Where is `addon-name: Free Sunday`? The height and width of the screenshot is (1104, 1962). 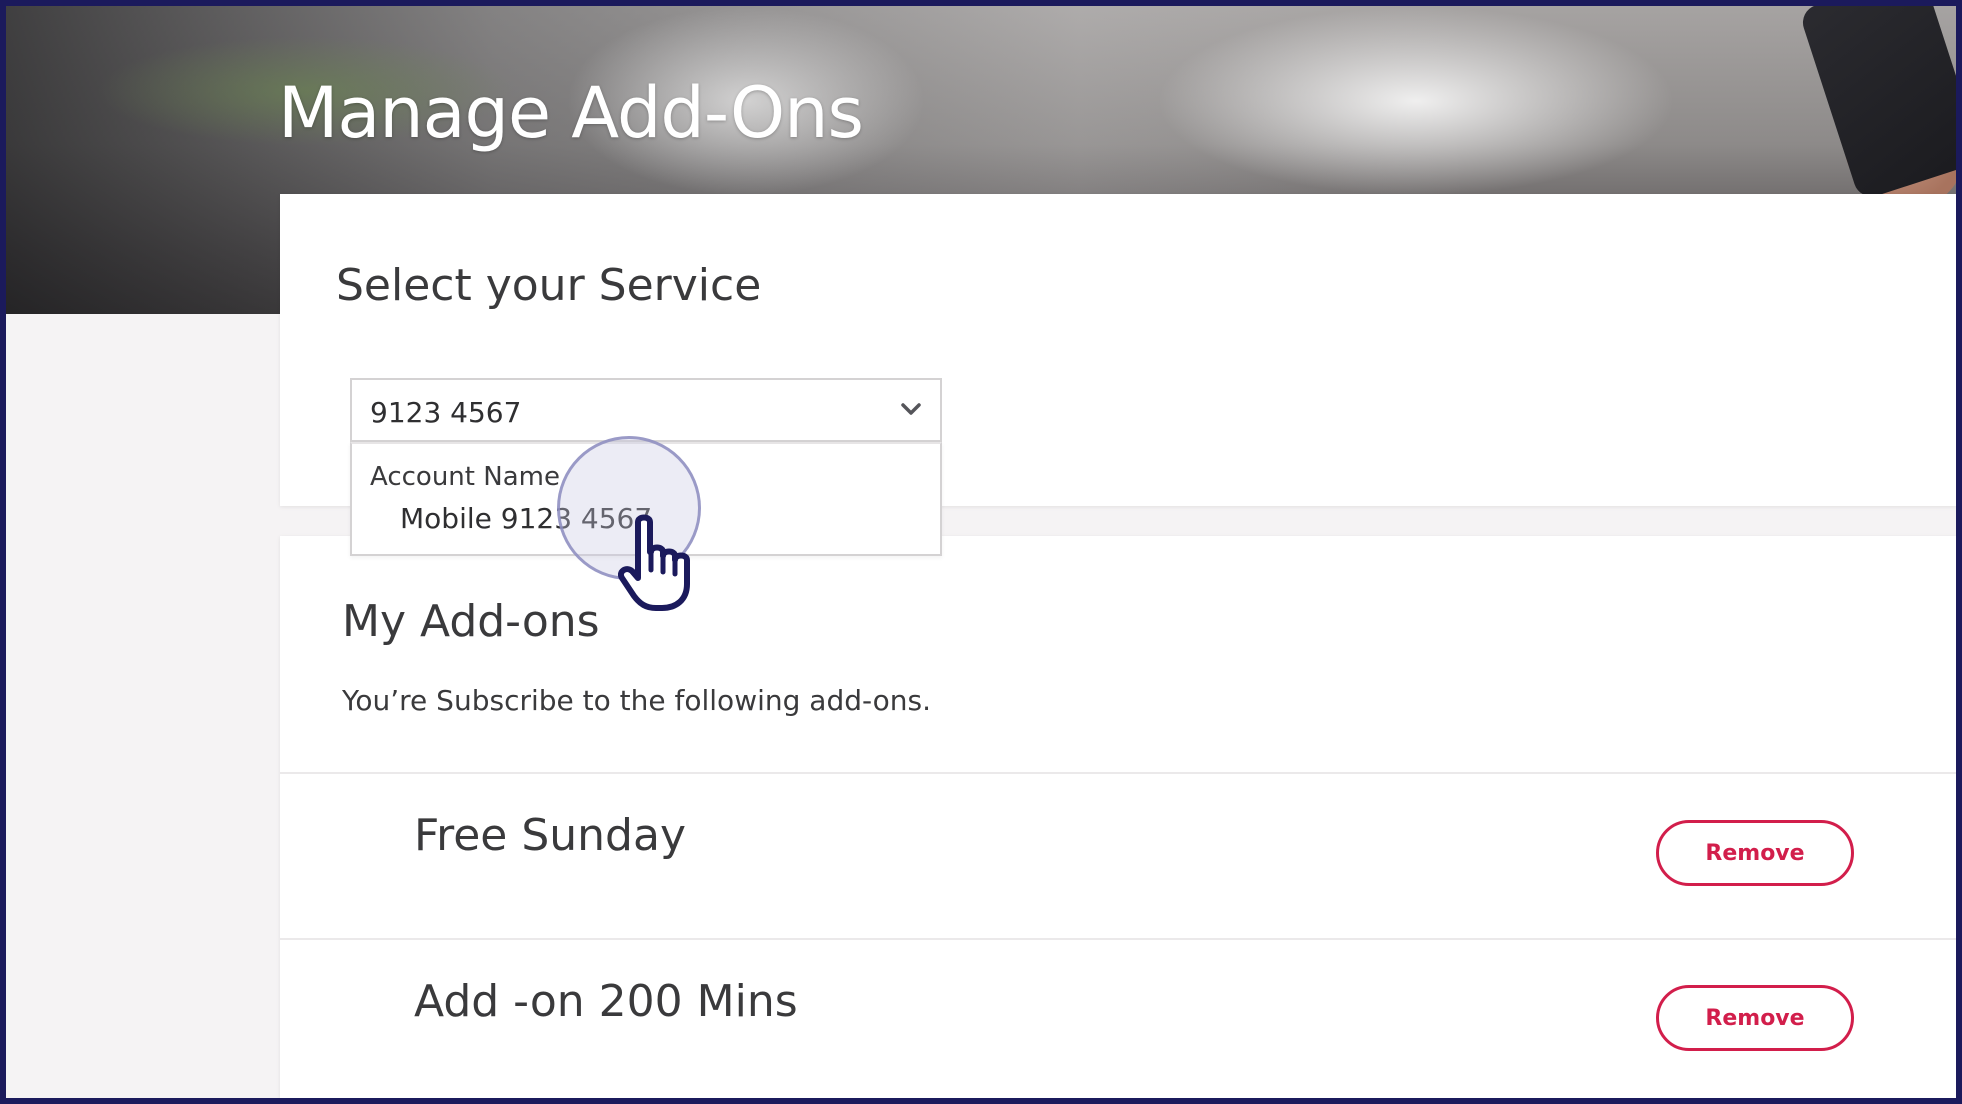 addon-name: Free Sunday is located at coordinates (550, 835).